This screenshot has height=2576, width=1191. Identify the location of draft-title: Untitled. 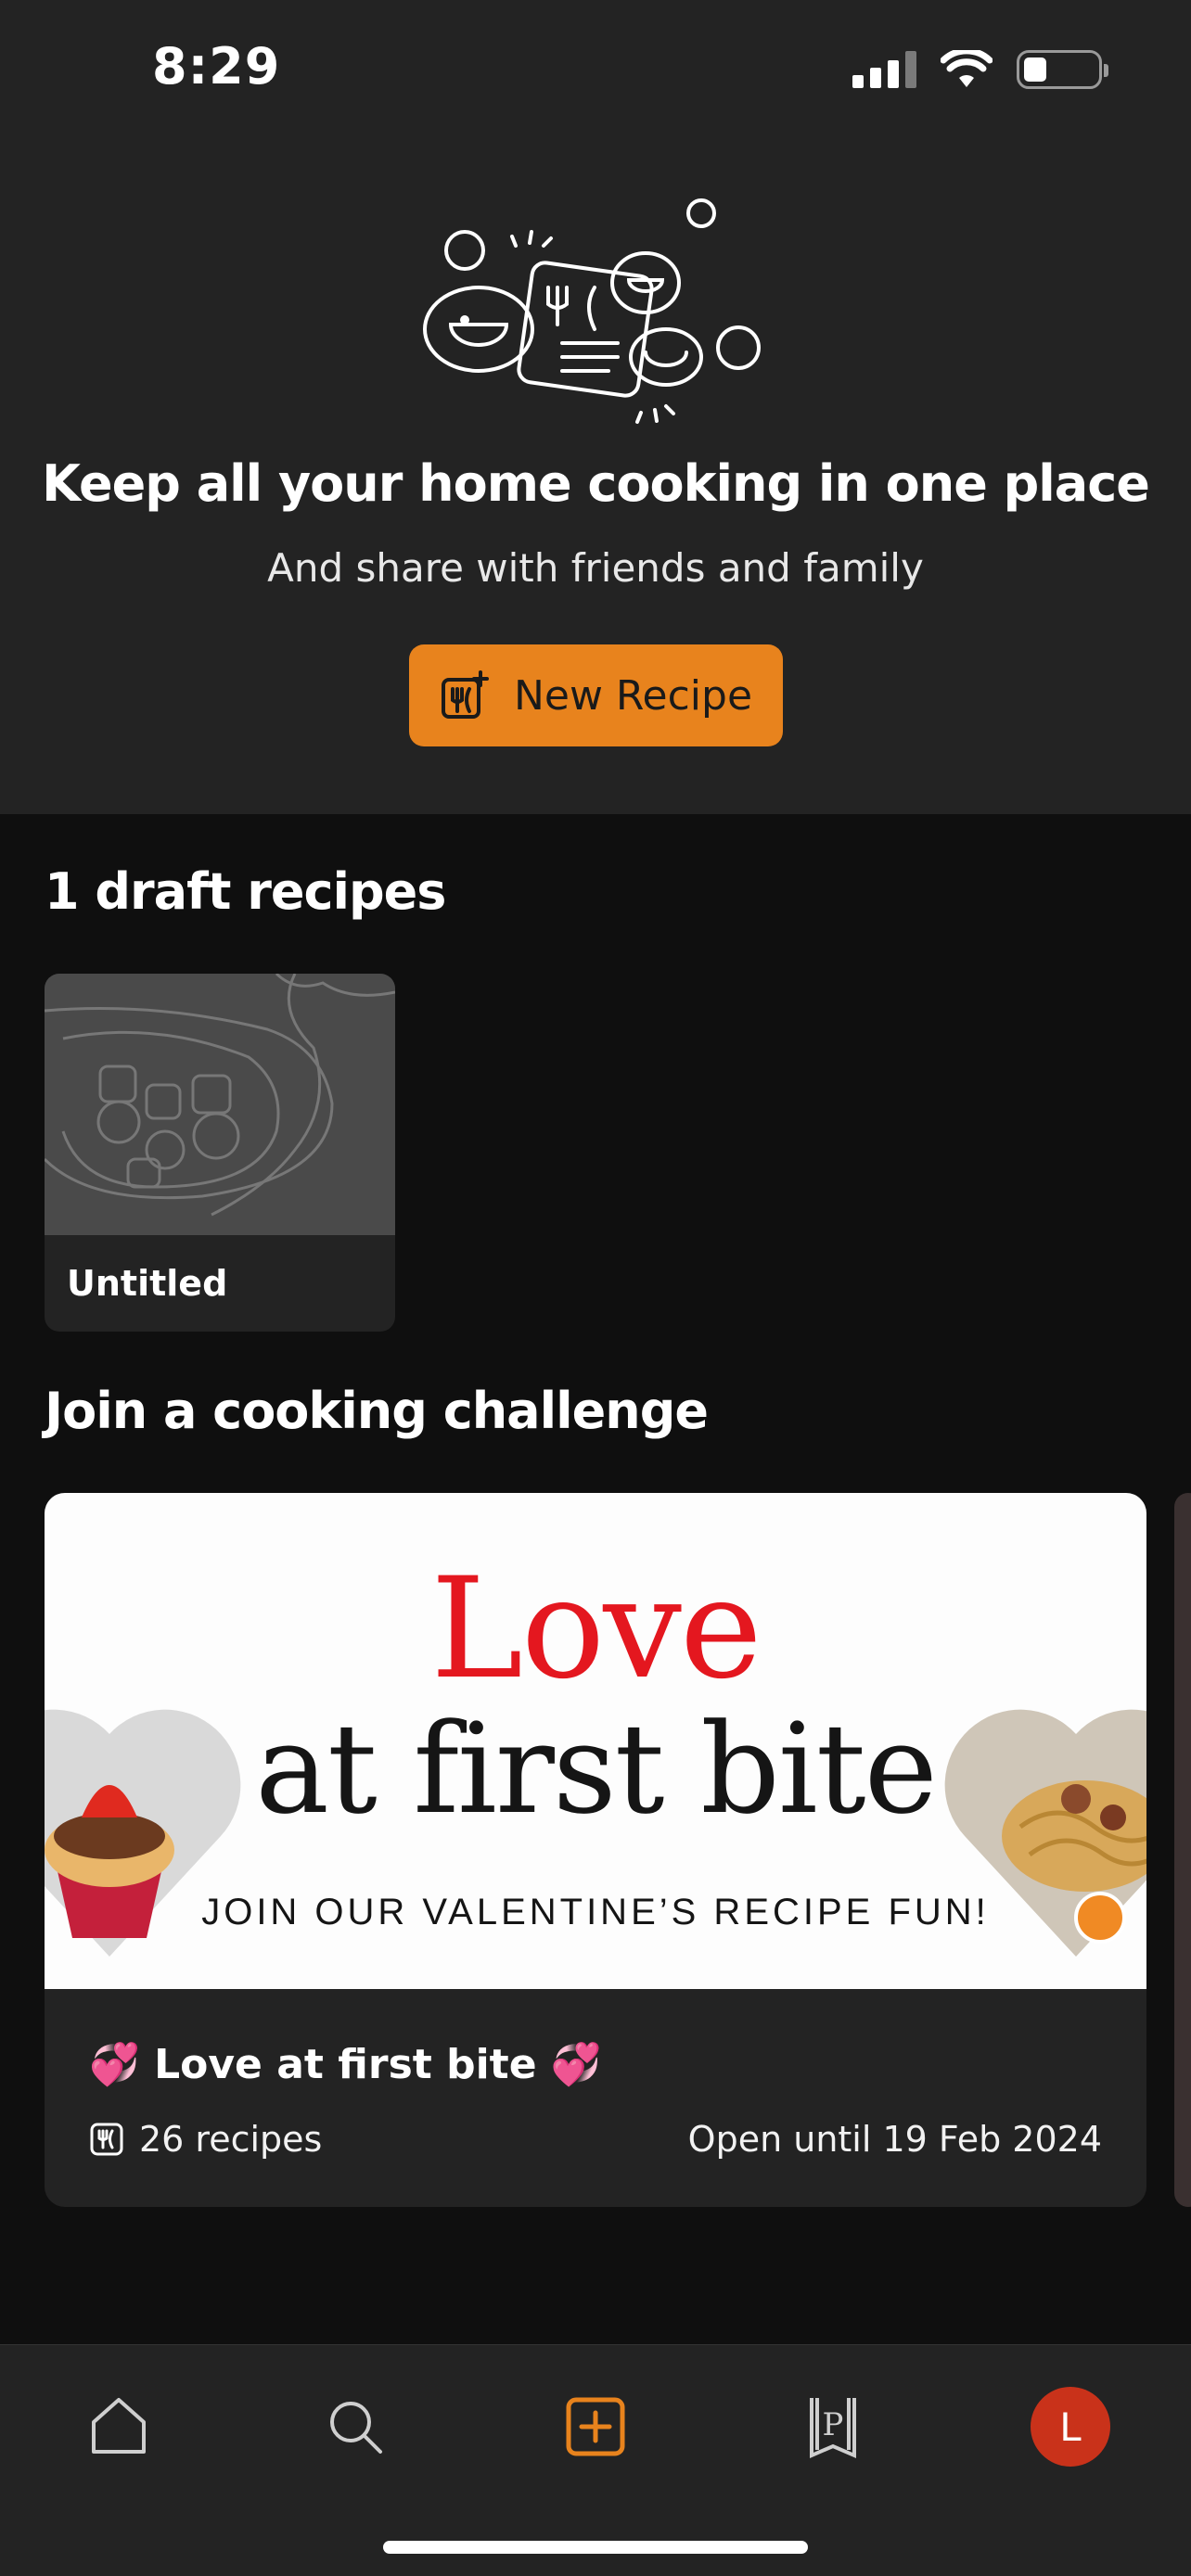
(147, 1283).